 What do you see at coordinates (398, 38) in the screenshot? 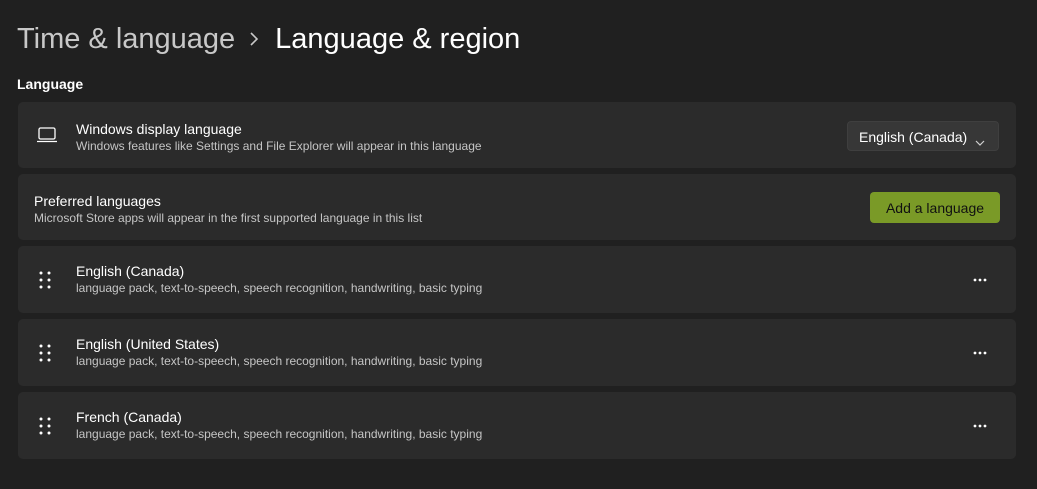
I see `page-title: Language & region` at bounding box center [398, 38].